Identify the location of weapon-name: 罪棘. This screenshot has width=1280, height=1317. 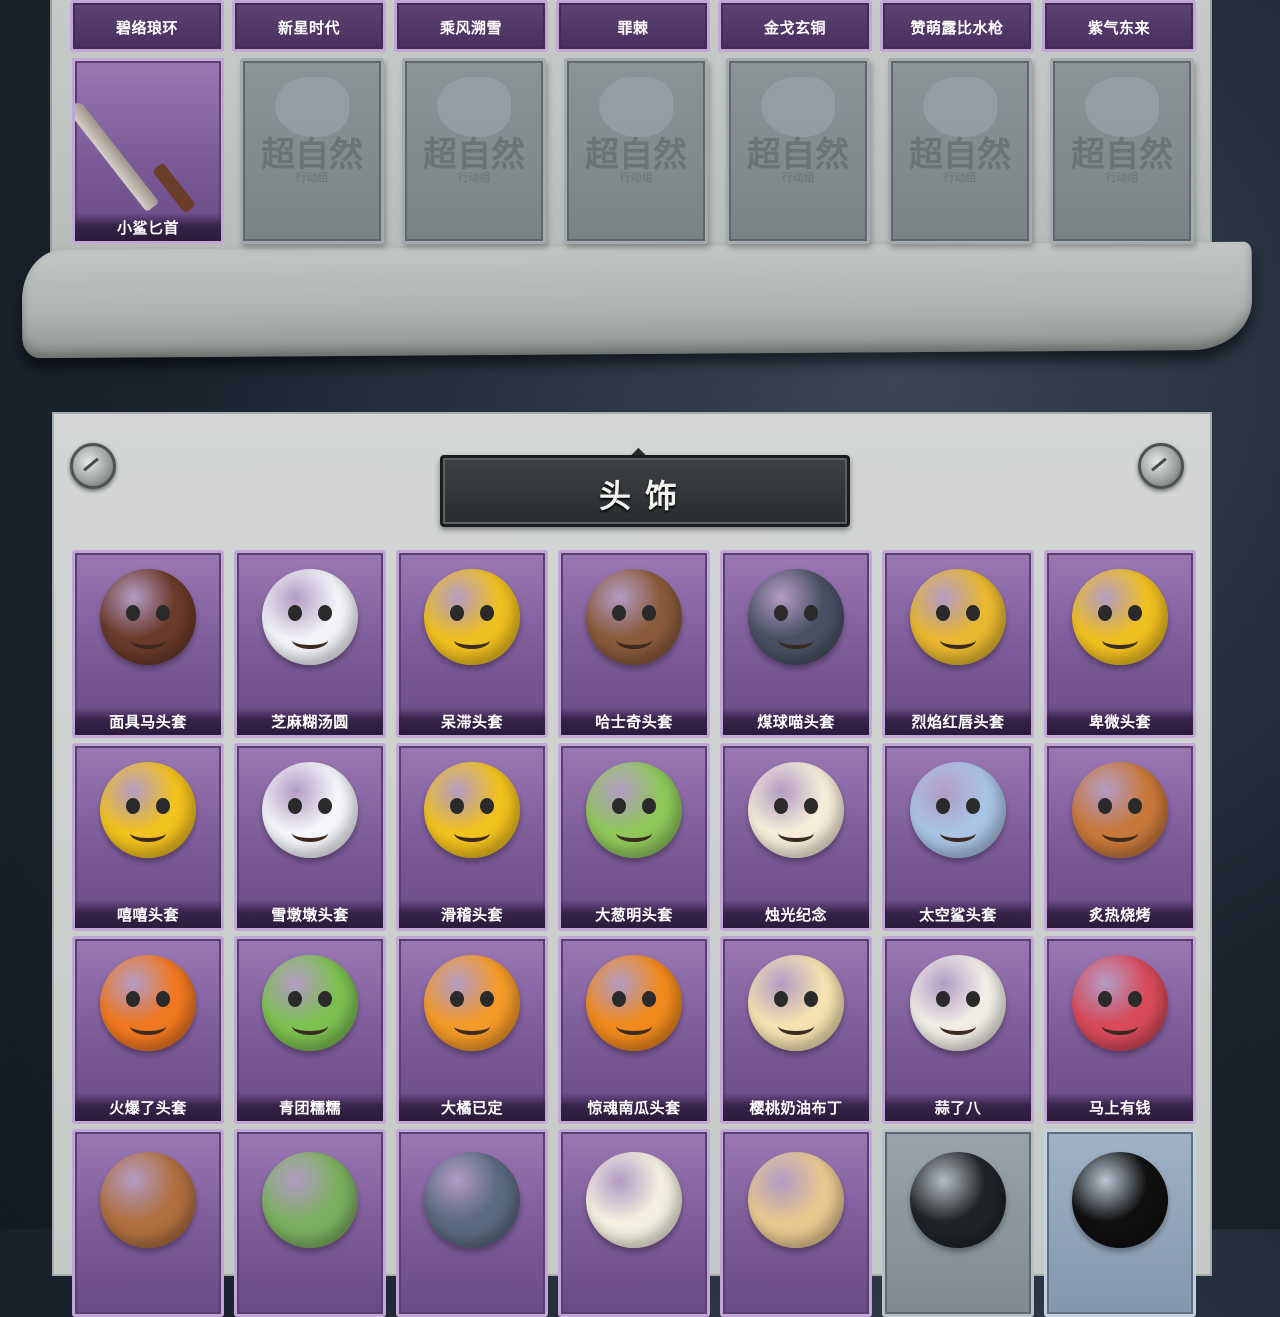
(633, 26).